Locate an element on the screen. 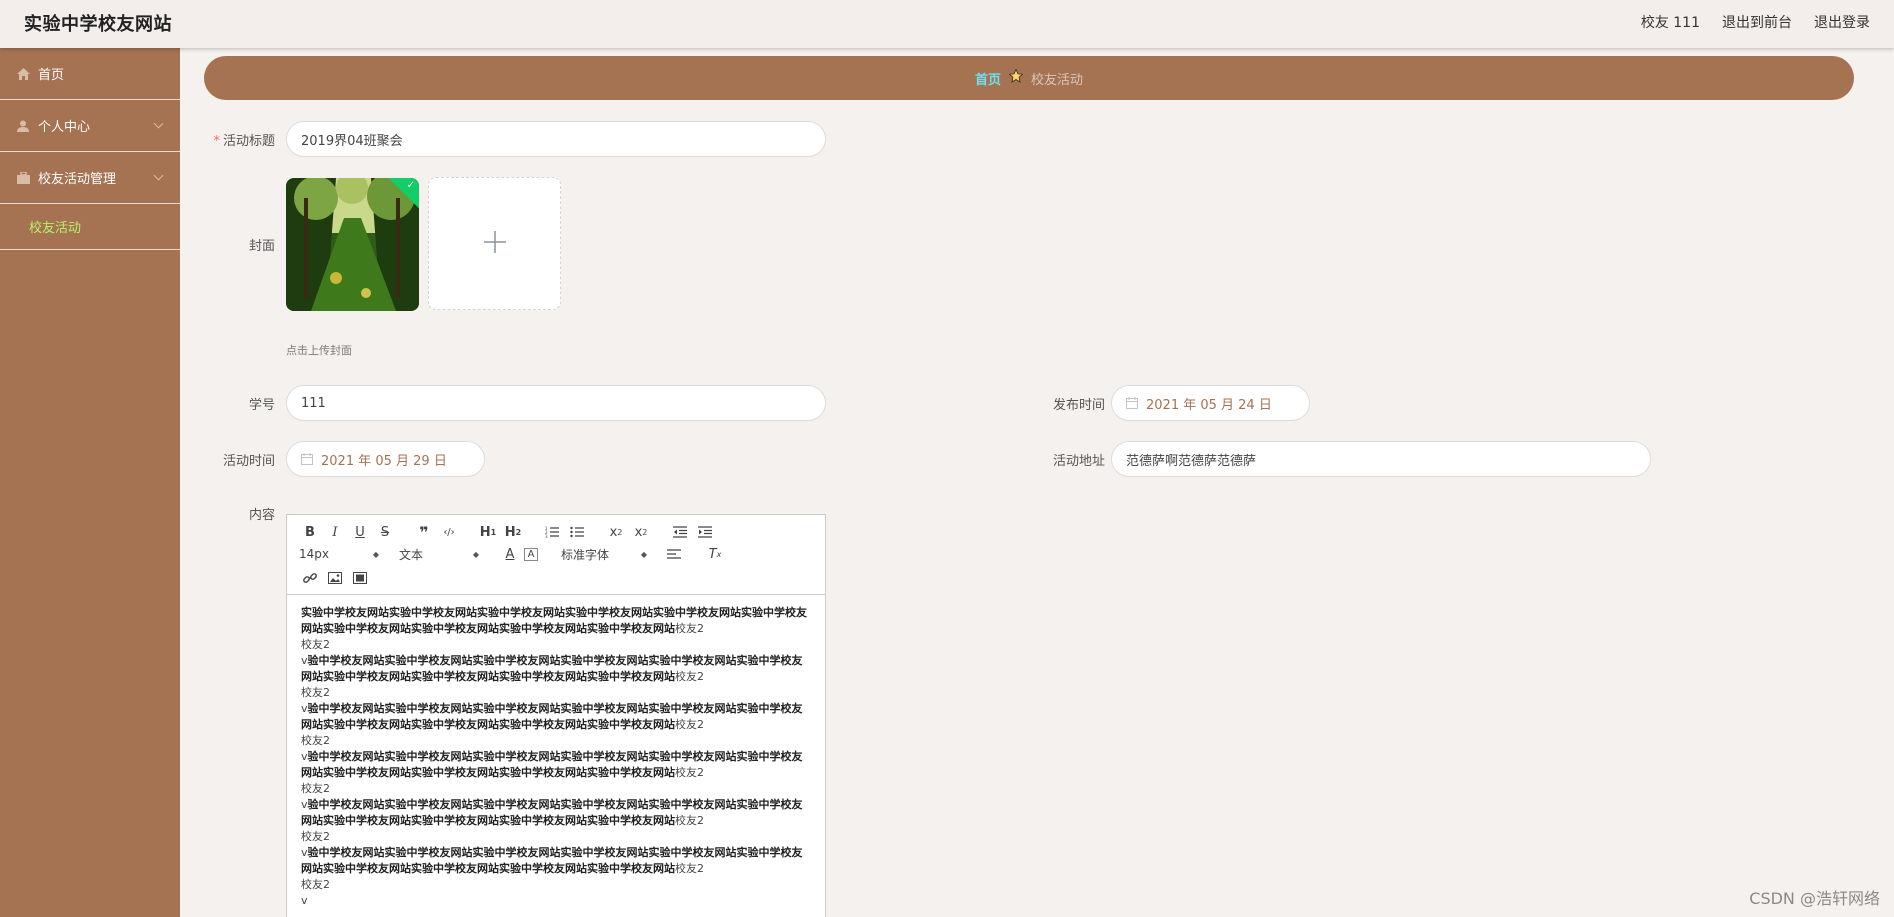 The height and width of the screenshot is (917, 1894). header-actions: 校友 111 退出到前台 退出登录 is located at coordinates (1755, 22).